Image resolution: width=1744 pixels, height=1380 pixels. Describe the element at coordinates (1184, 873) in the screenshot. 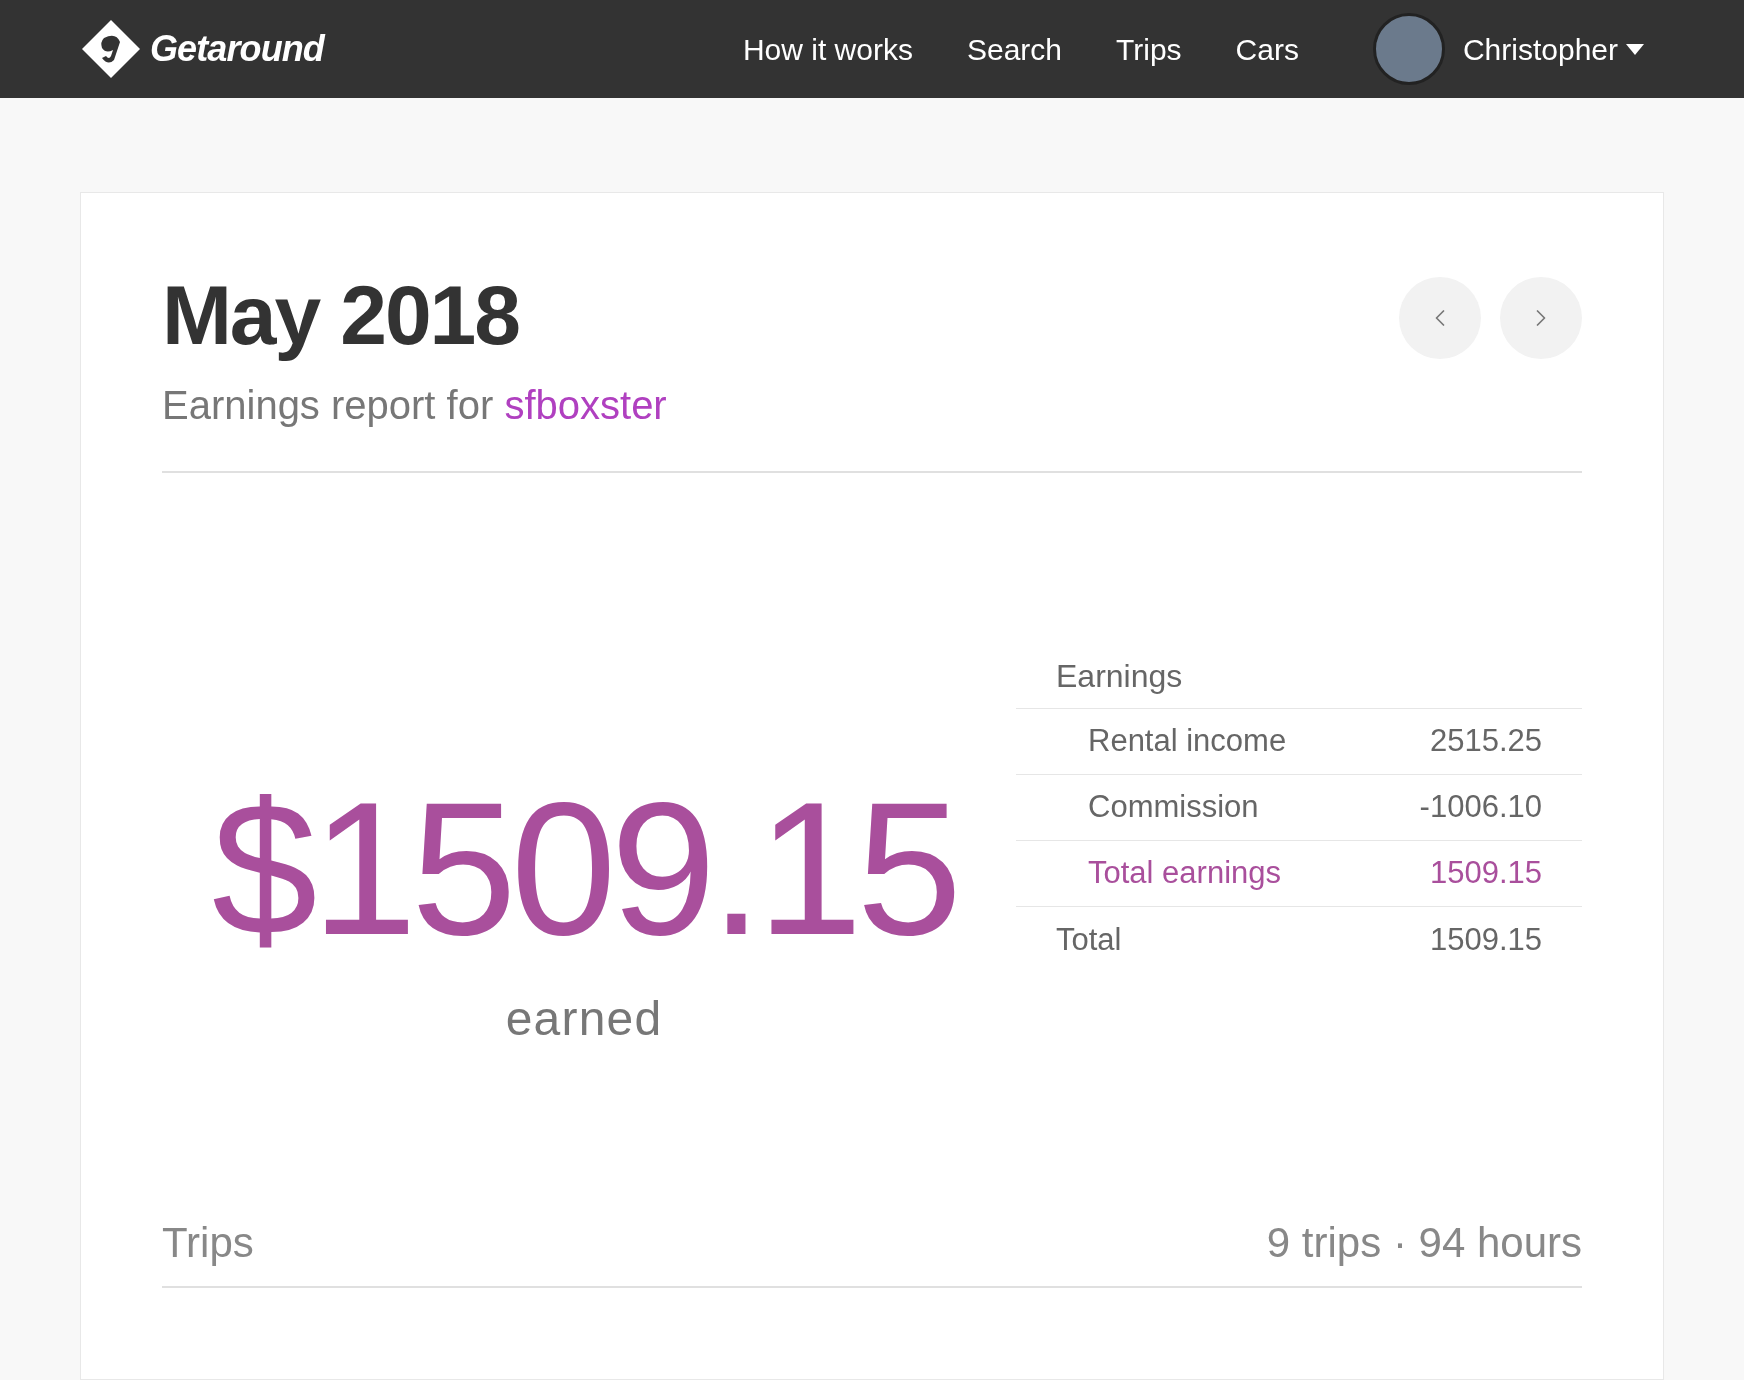

I see `earnings-label: Total earnings` at that location.